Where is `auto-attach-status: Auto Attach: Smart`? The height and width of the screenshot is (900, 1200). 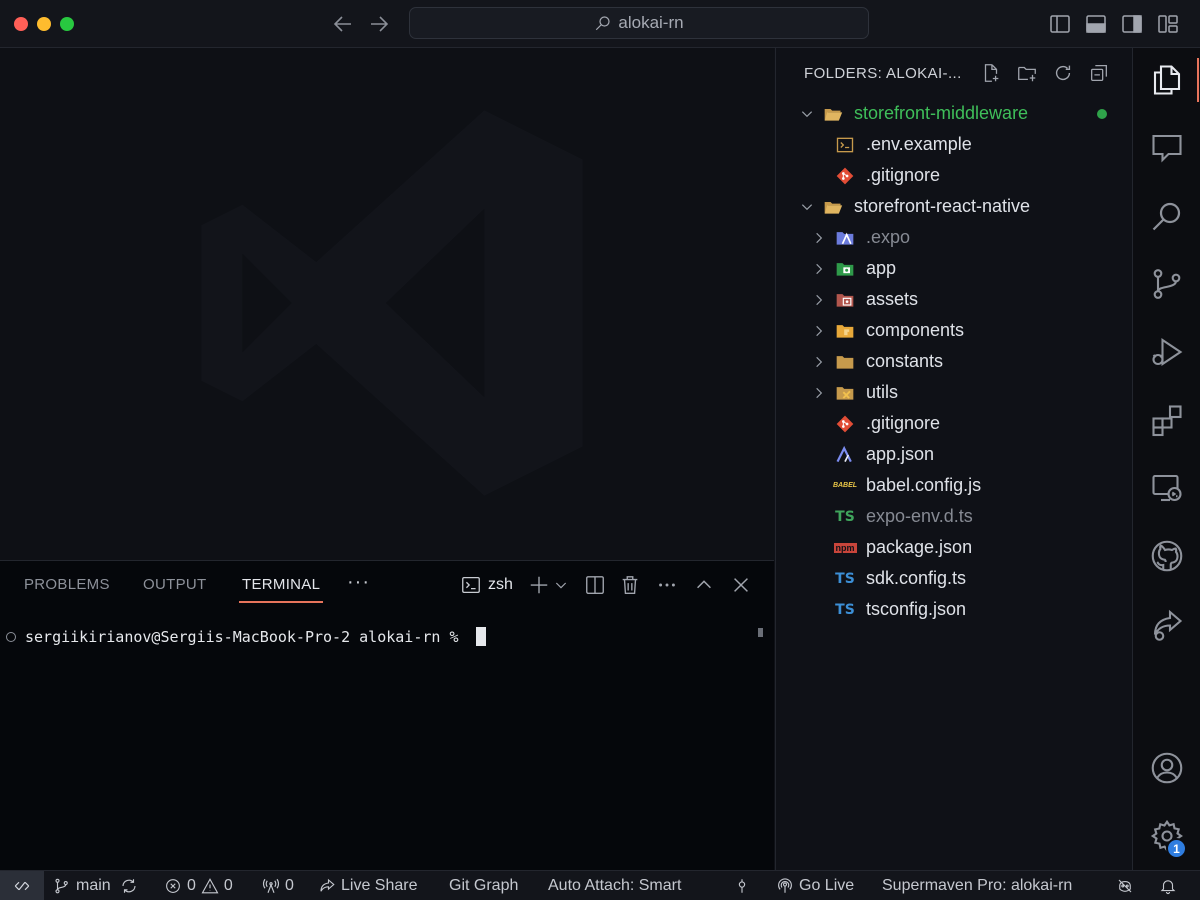
auto-attach-status: Auto Attach: Smart is located at coordinates (614, 885).